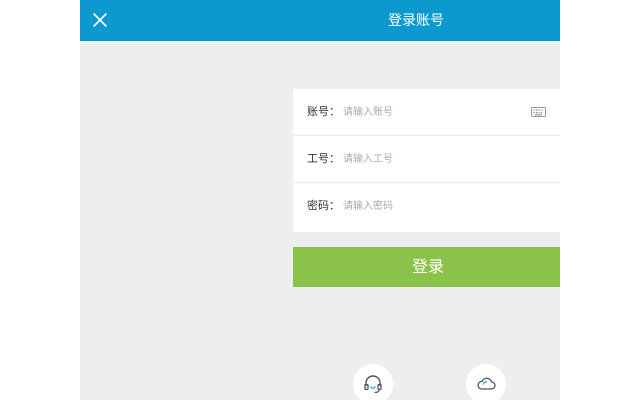  I want to click on password-input, so click(428, 206).